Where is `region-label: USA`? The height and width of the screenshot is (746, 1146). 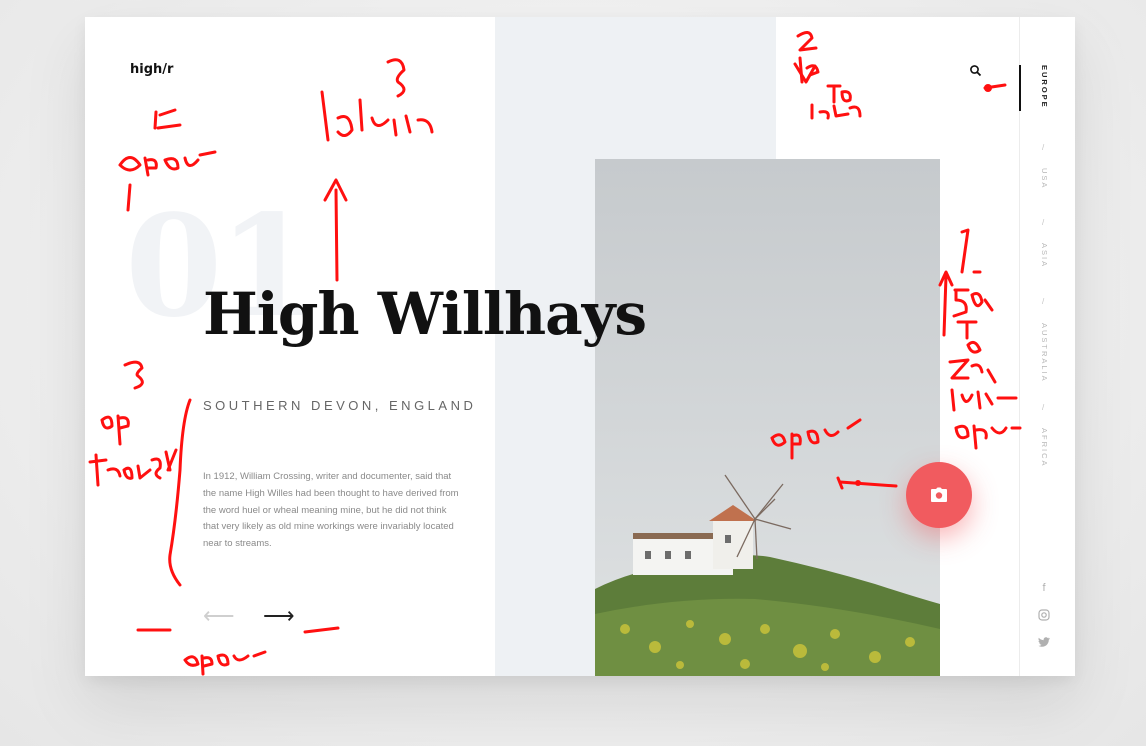
region-label: USA is located at coordinates (1044, 179).